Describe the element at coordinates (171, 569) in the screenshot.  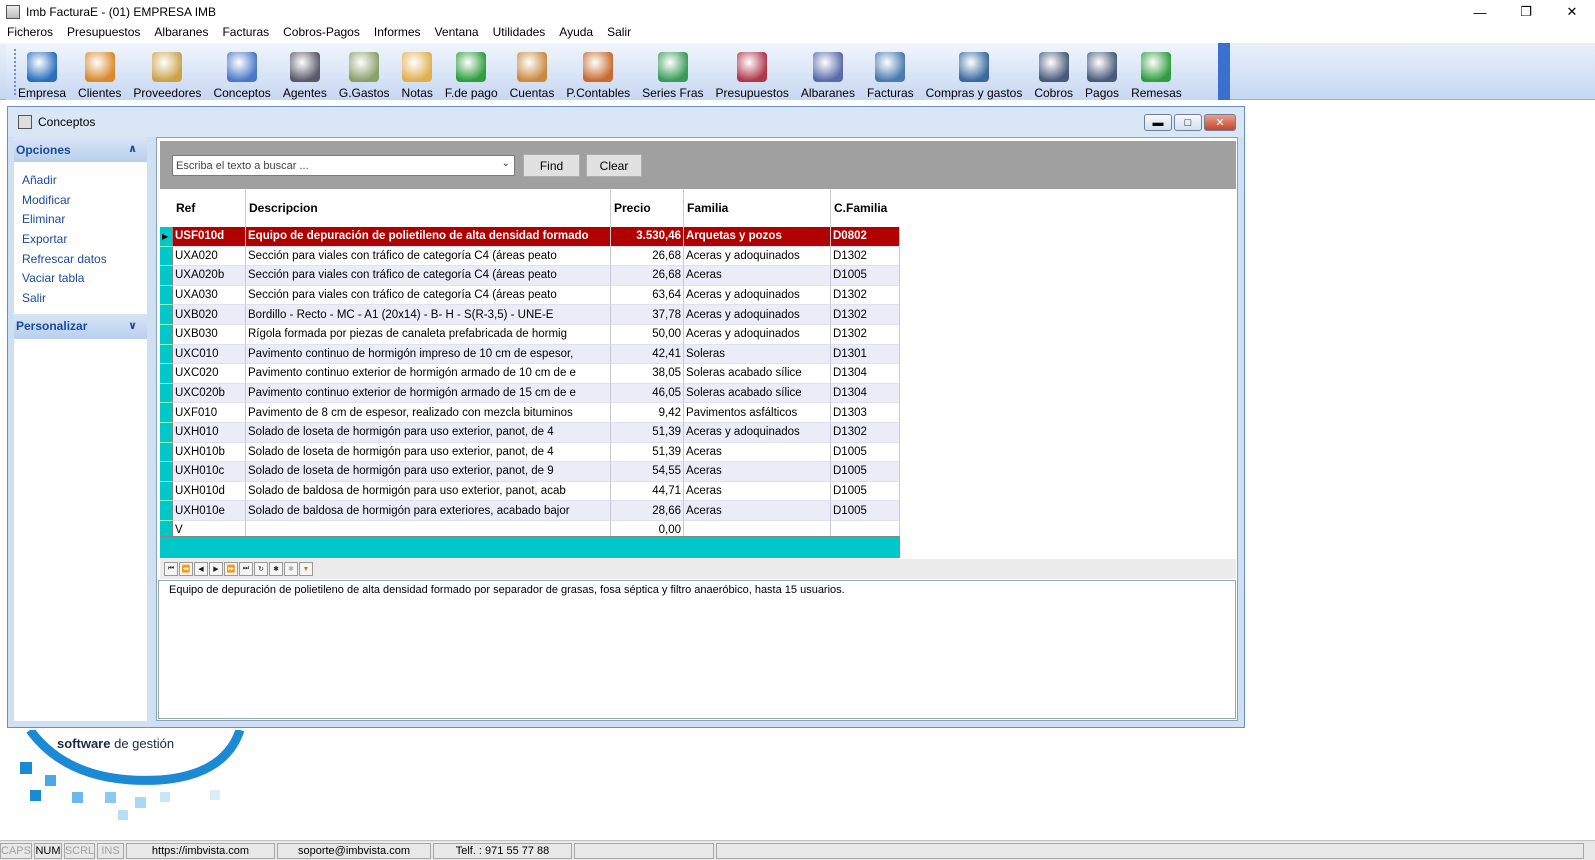
I see `first-record-icon: ⏮` at that location.